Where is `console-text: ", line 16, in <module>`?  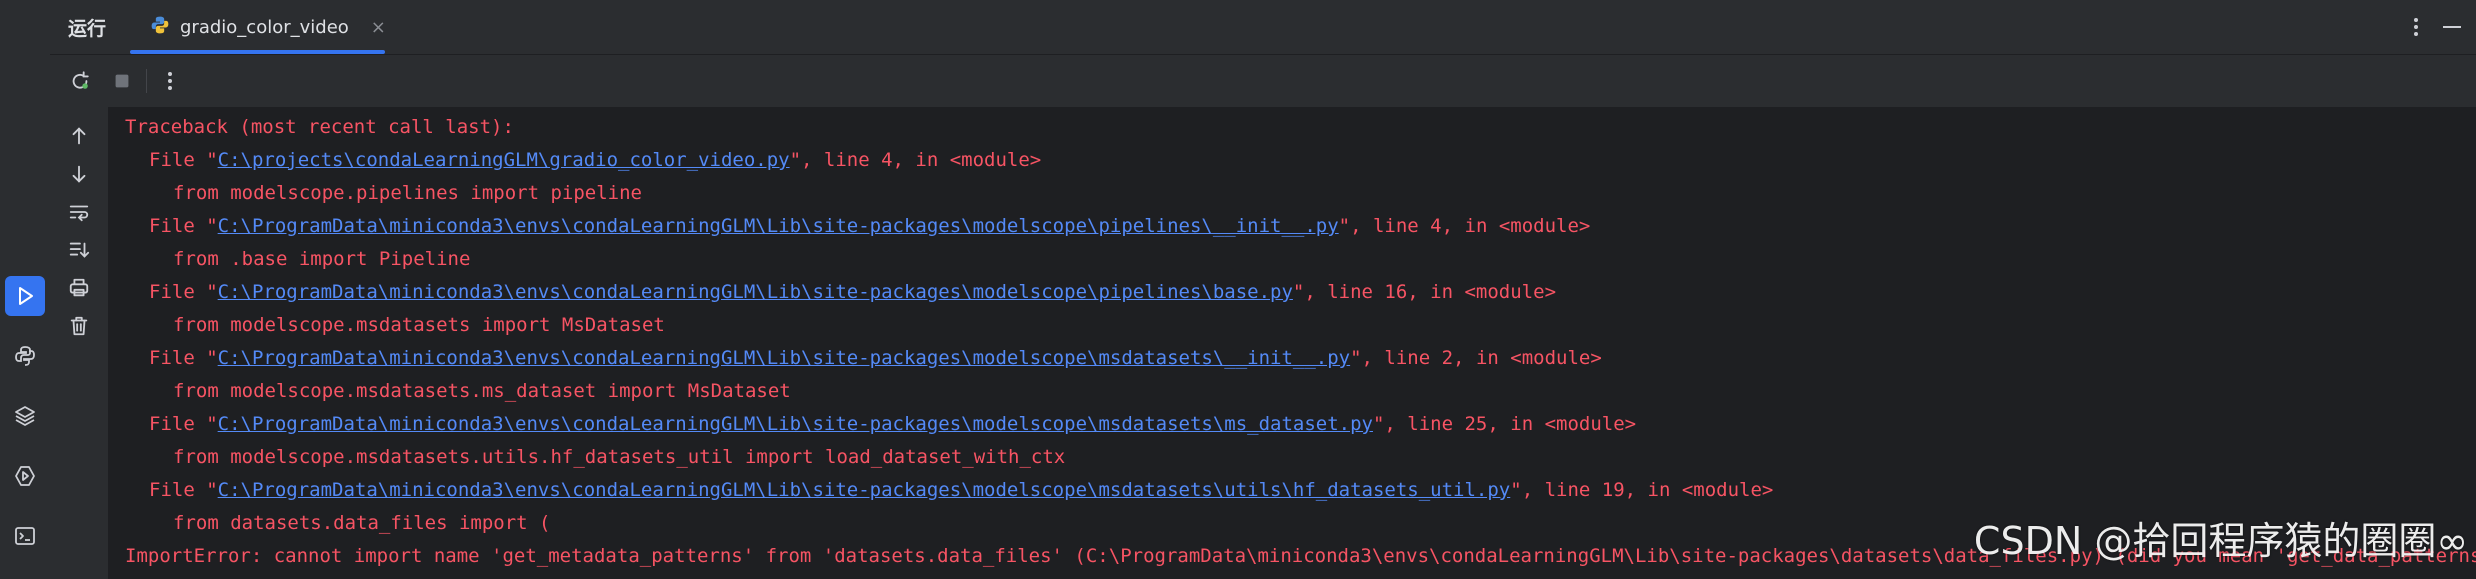
console-text: ", line 16, in <module> is located at coordinates (1424, 292).